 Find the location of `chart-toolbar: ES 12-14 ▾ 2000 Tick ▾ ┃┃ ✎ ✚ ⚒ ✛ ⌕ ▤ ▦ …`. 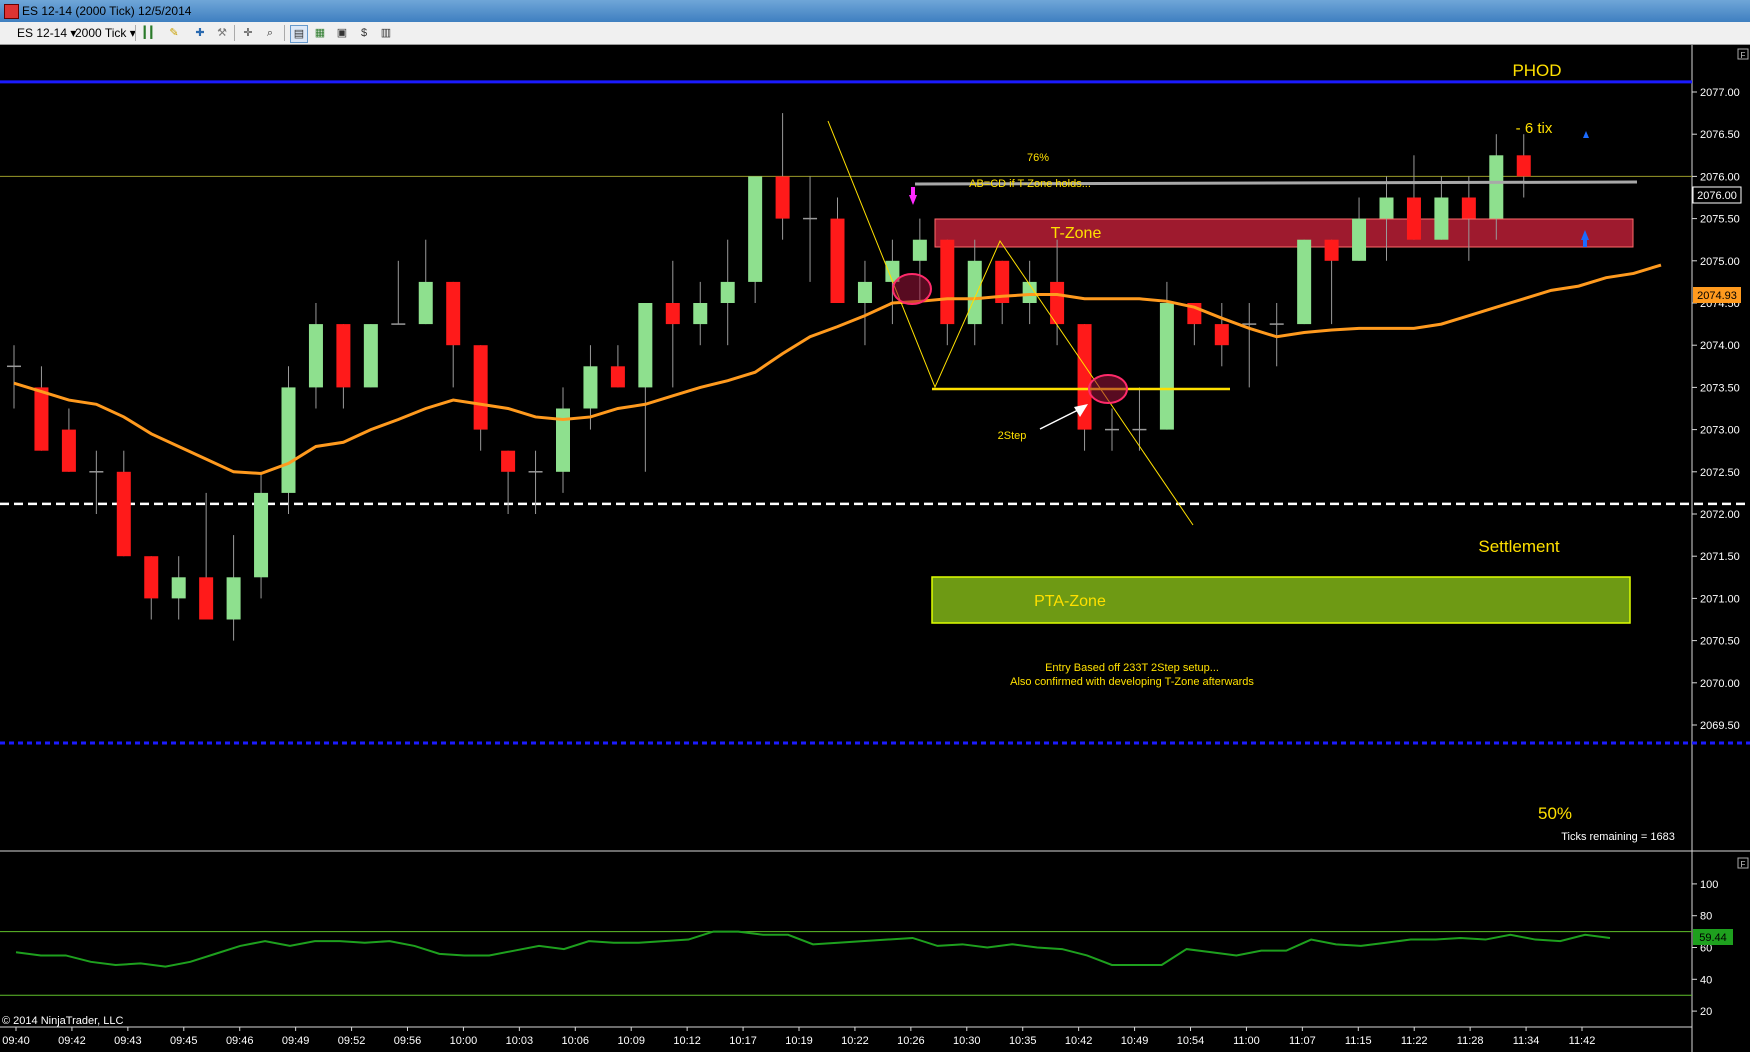

chart-toolbar: ES 12-14 ▾ 2000 Tick ▾ ┃┃ ✎ ✚ ⚒ ✛ ⌕ ▤ ▦ … is located at coordinates (875, 33).